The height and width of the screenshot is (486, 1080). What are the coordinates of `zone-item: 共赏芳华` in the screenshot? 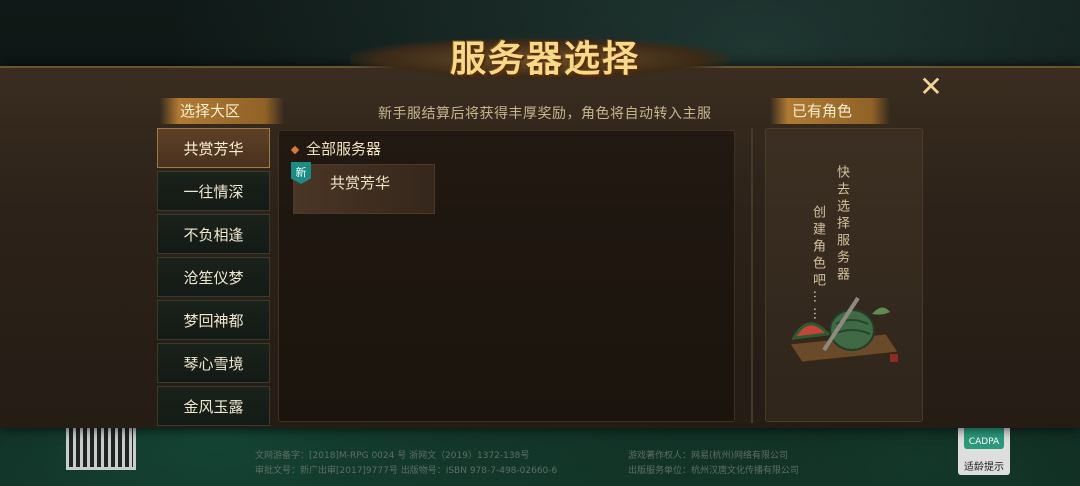 It's located at (213, 148).